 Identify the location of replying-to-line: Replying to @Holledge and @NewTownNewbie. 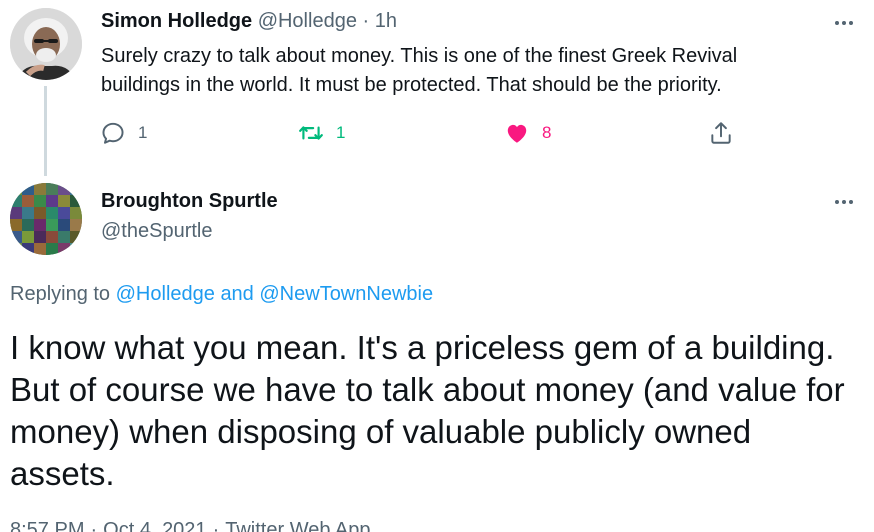
(221, 294).